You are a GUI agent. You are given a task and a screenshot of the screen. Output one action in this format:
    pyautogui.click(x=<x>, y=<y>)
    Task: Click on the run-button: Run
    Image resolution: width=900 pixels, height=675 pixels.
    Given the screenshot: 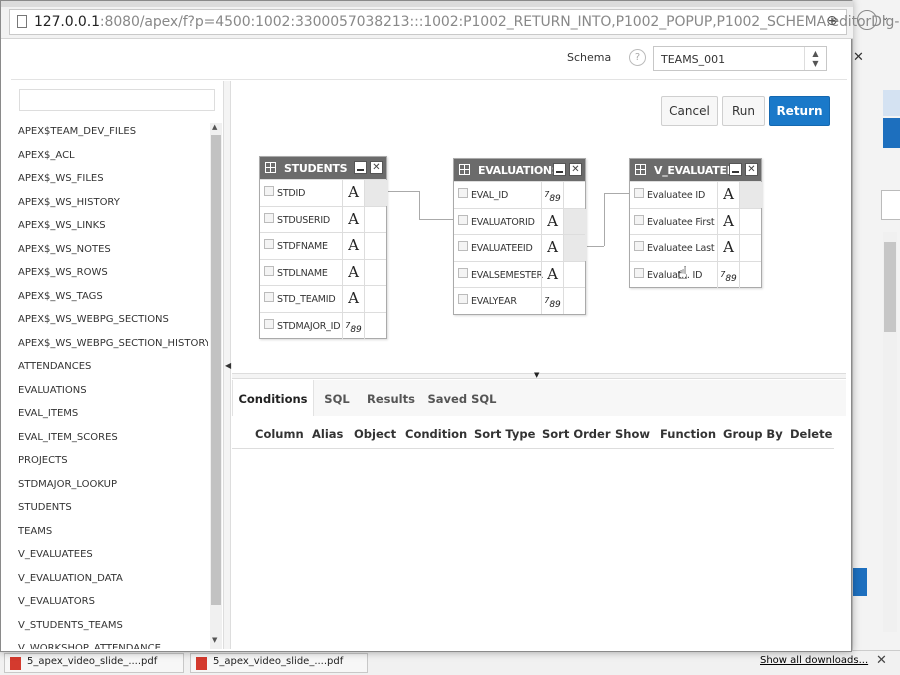 What is the action you would take?
    pyautogui.click(x=743, y=111)
    